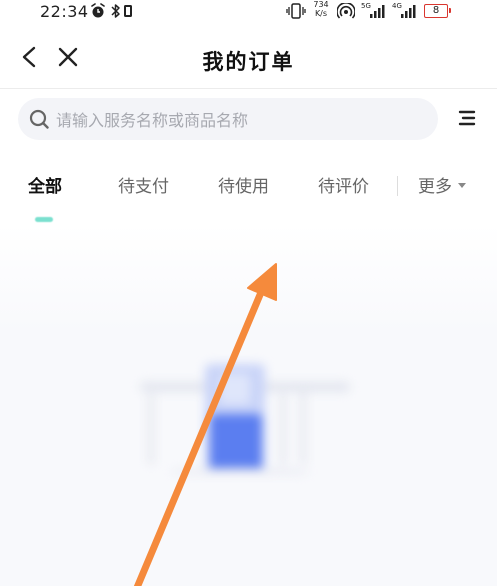 The height and width of the screenshot is (586, 497). I want to click on chevron-down-icon, so click(462, 185).